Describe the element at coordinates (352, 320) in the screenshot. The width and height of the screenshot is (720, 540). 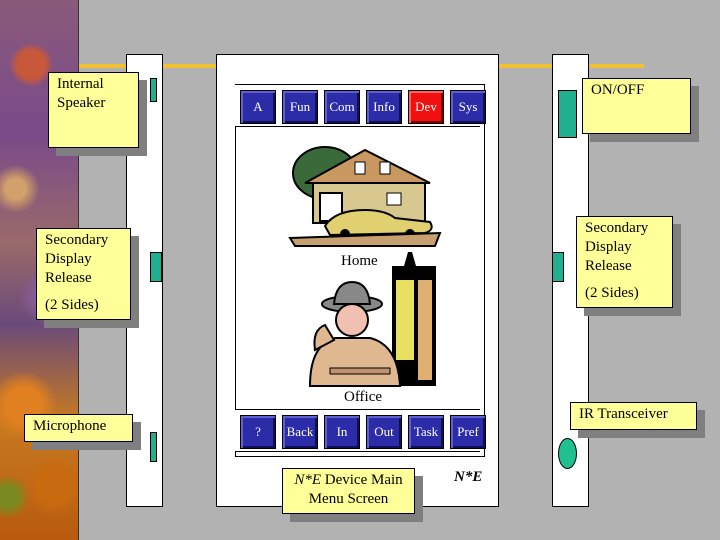
I see `man-face` at that location.